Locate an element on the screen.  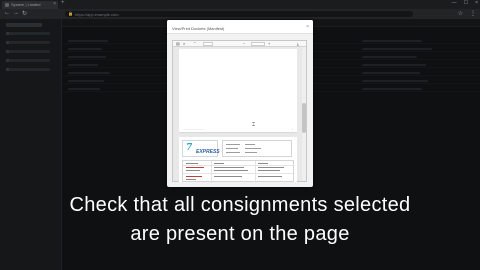
pdf-page-1: ------------------------------- 1 ⌶ is located at coordinates (238, 91).